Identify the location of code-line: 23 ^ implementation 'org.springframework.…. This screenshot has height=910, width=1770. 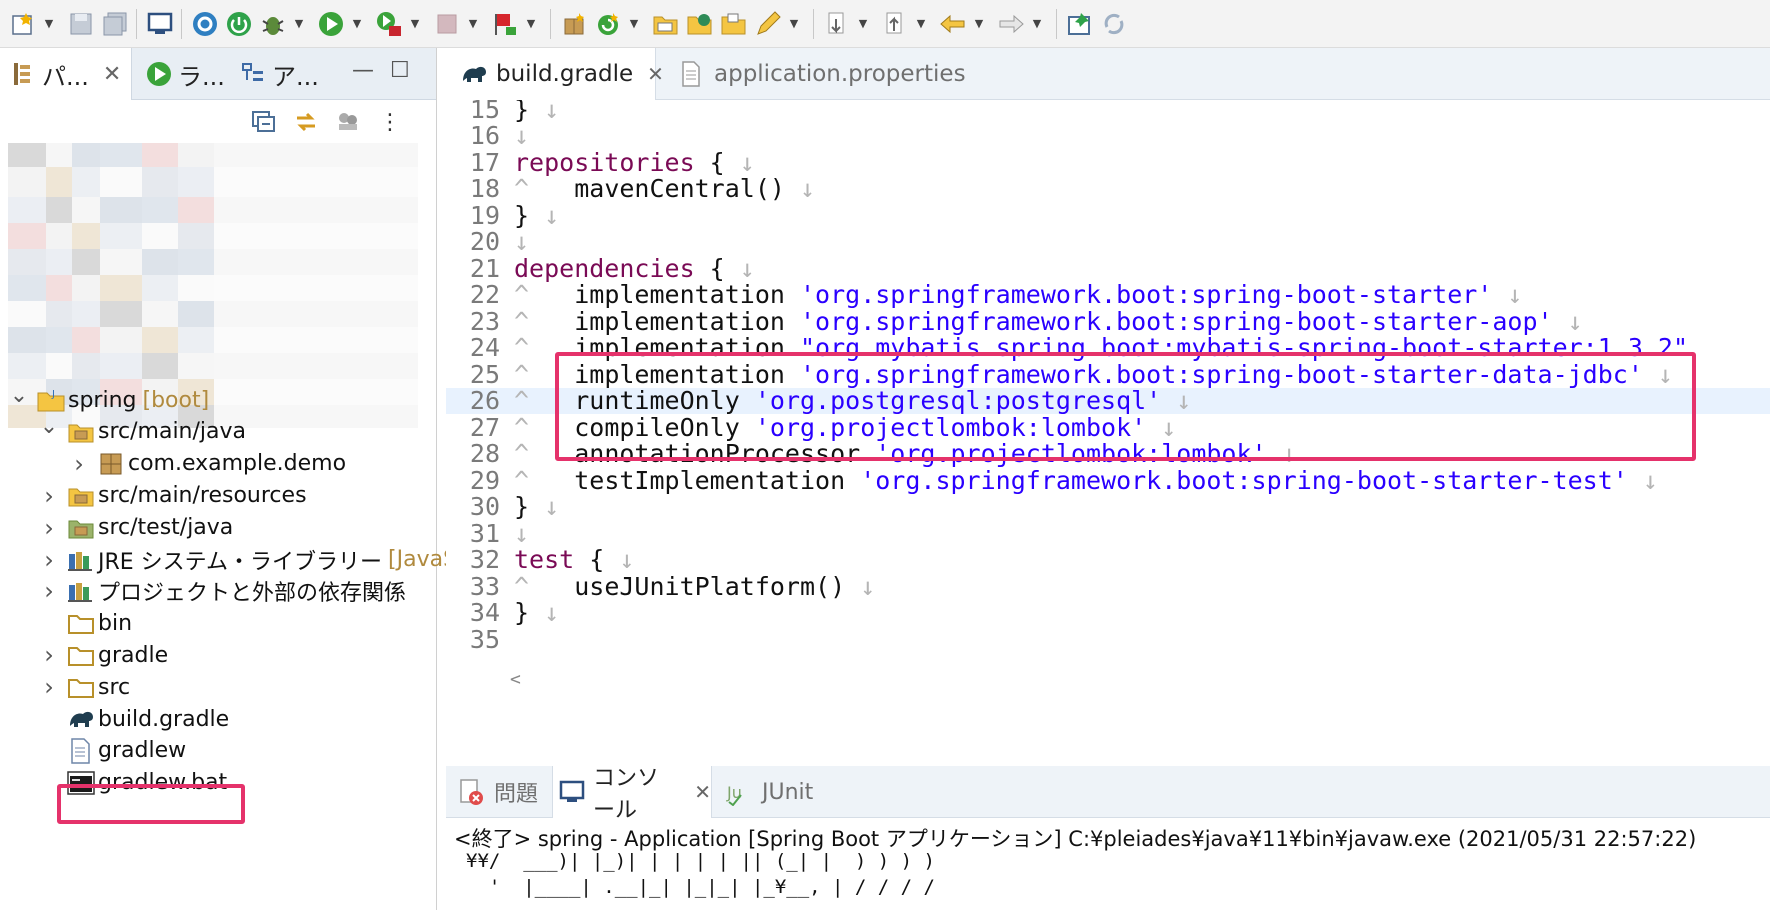
(1108, 321).